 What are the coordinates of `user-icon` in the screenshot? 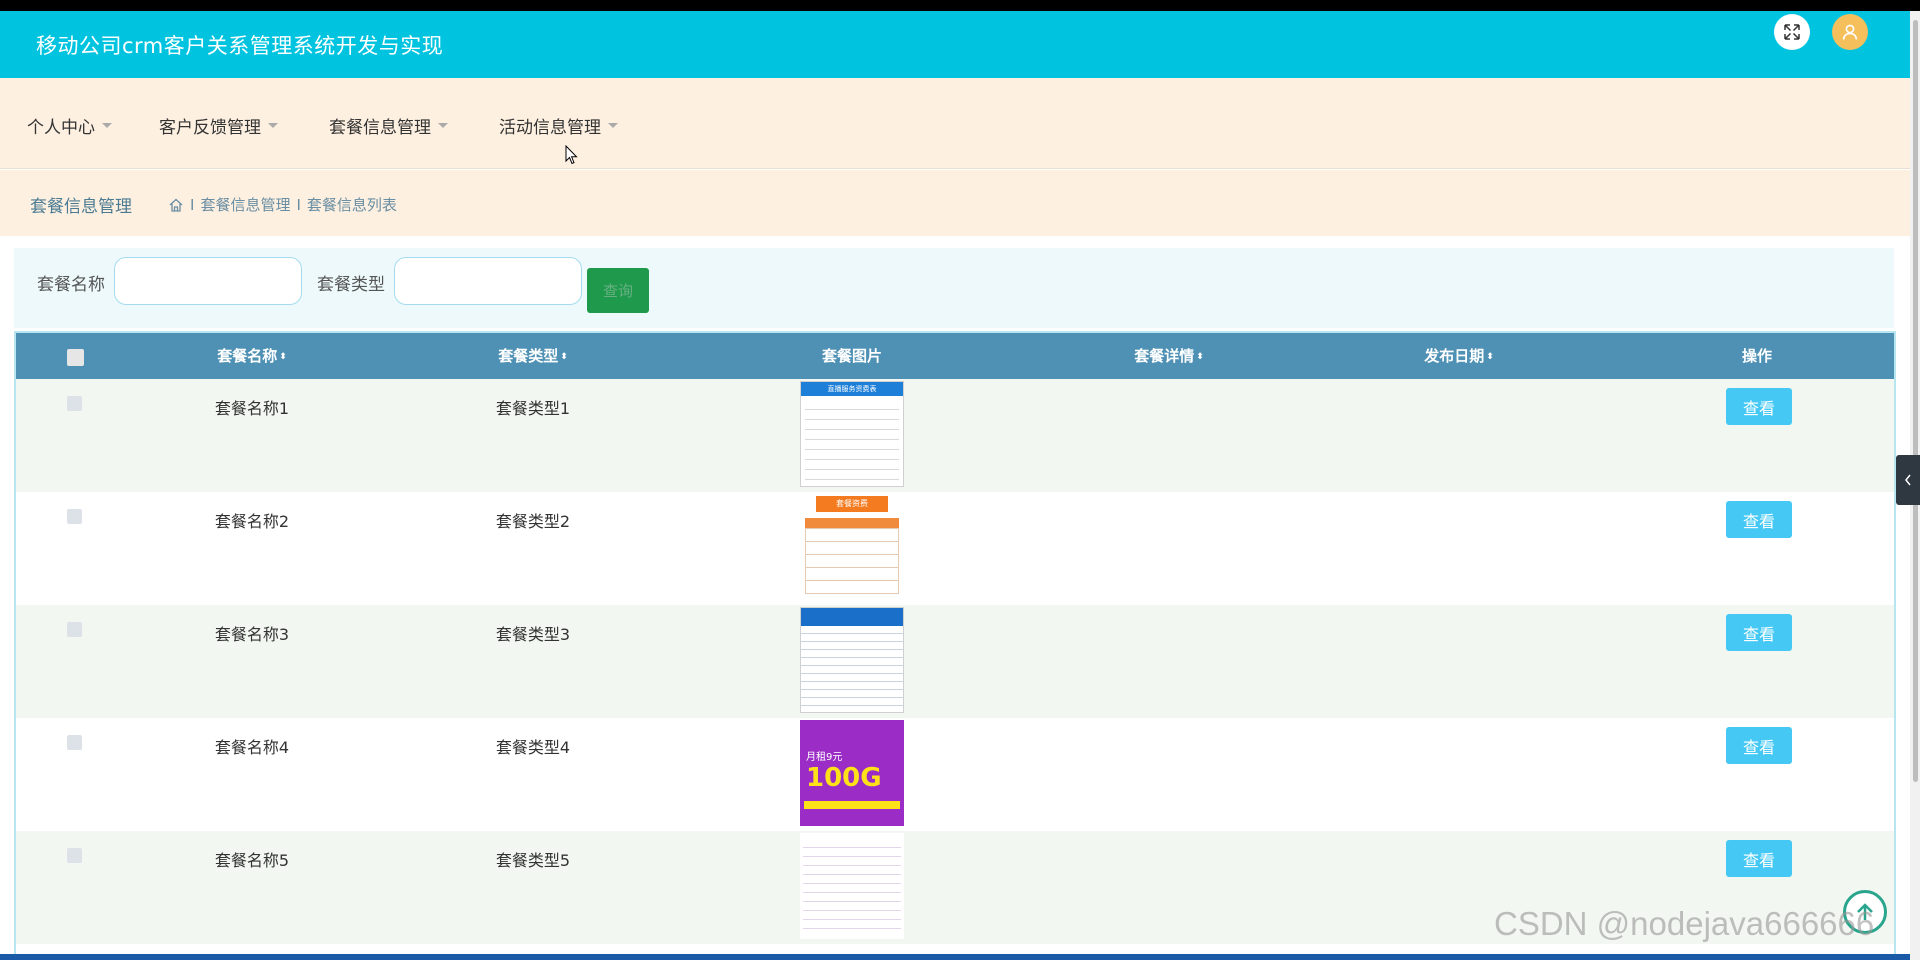 It's located at (1850, 32).